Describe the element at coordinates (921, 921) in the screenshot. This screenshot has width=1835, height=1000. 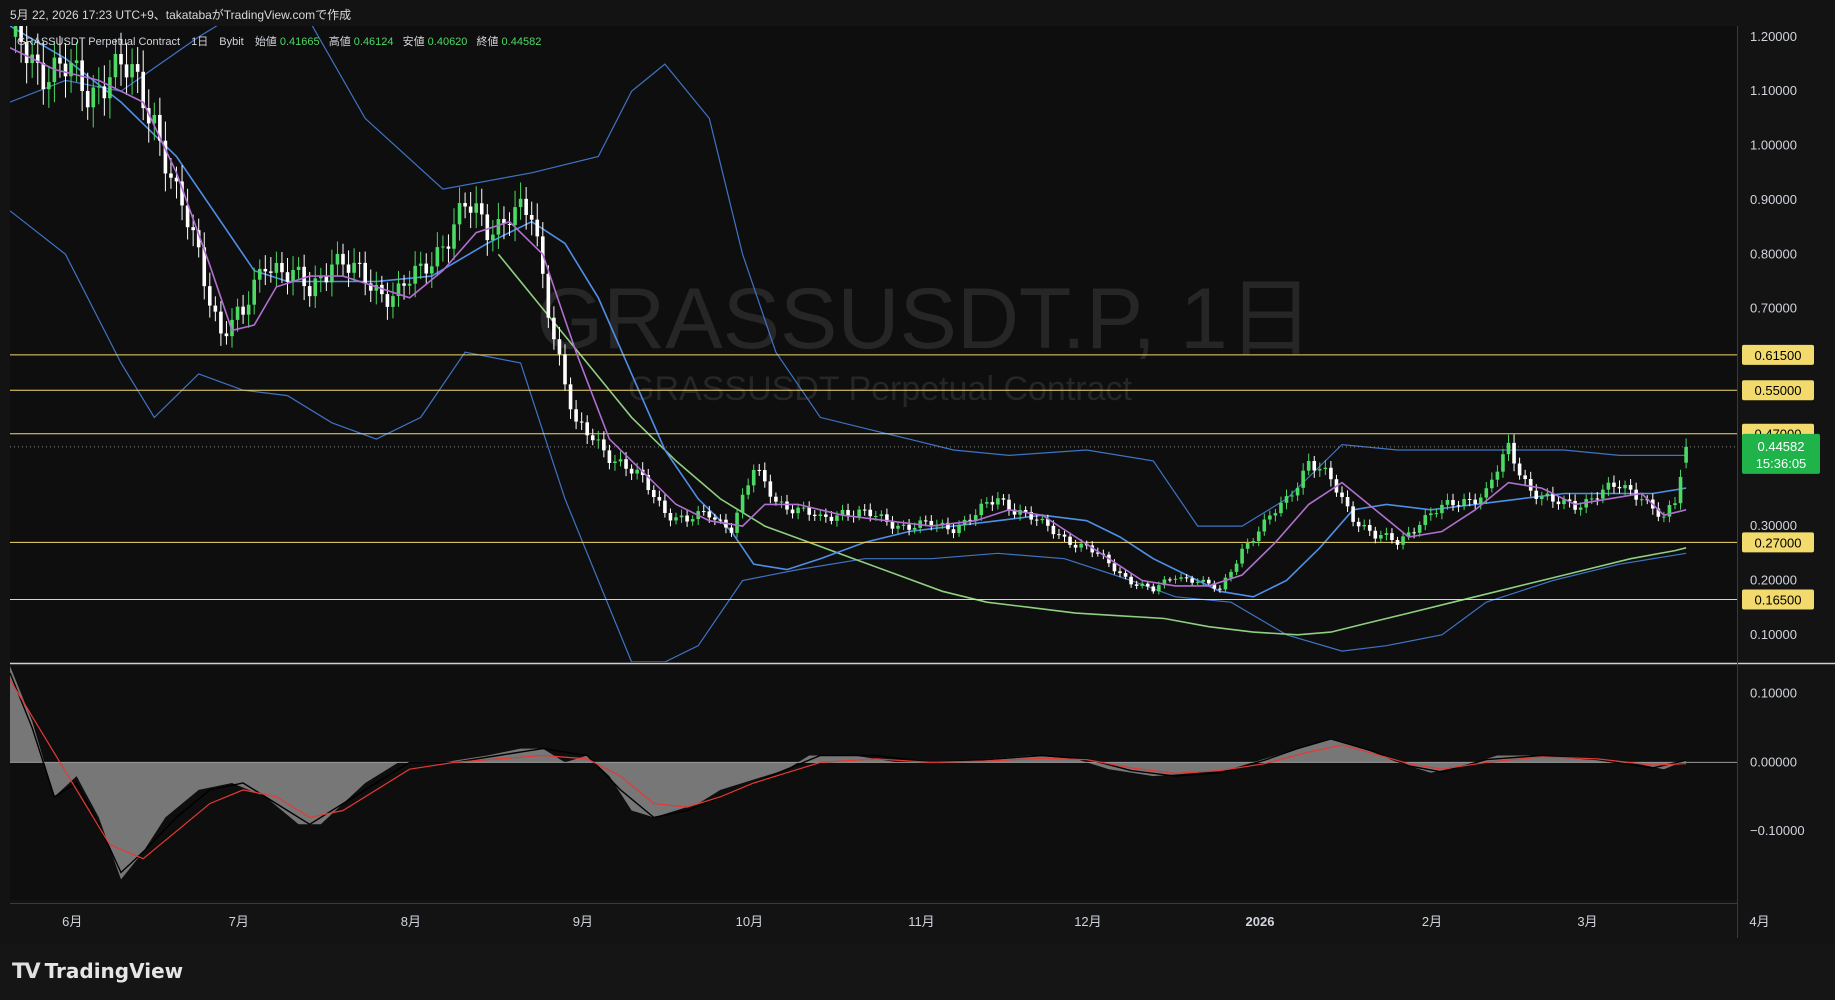
I see `time-tick-label: 11月` at that location.